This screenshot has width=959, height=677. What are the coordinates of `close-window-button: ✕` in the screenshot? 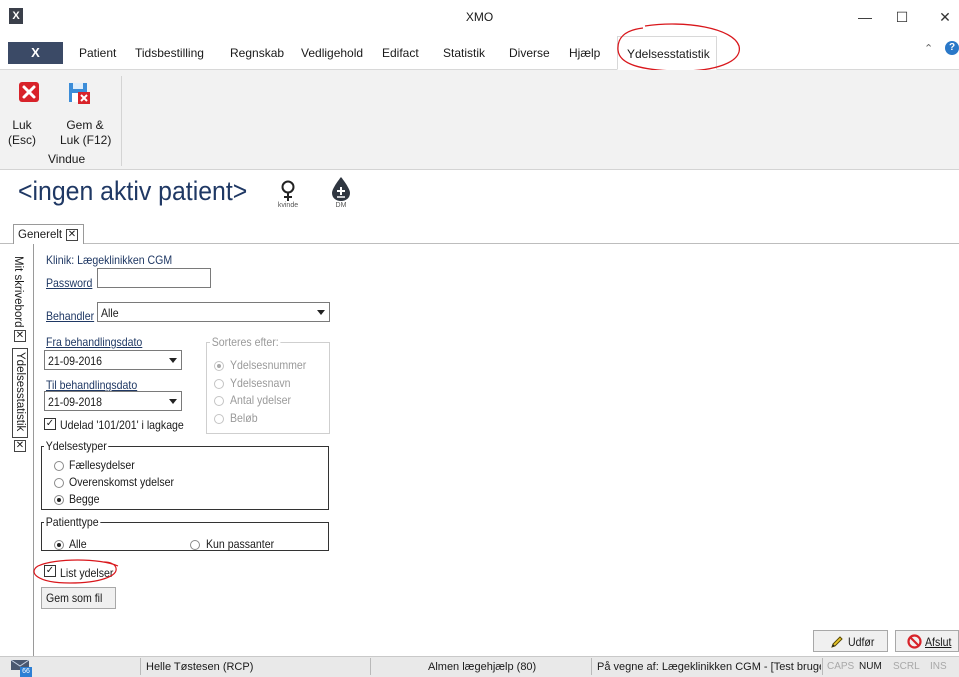 It's located at (944, 17).